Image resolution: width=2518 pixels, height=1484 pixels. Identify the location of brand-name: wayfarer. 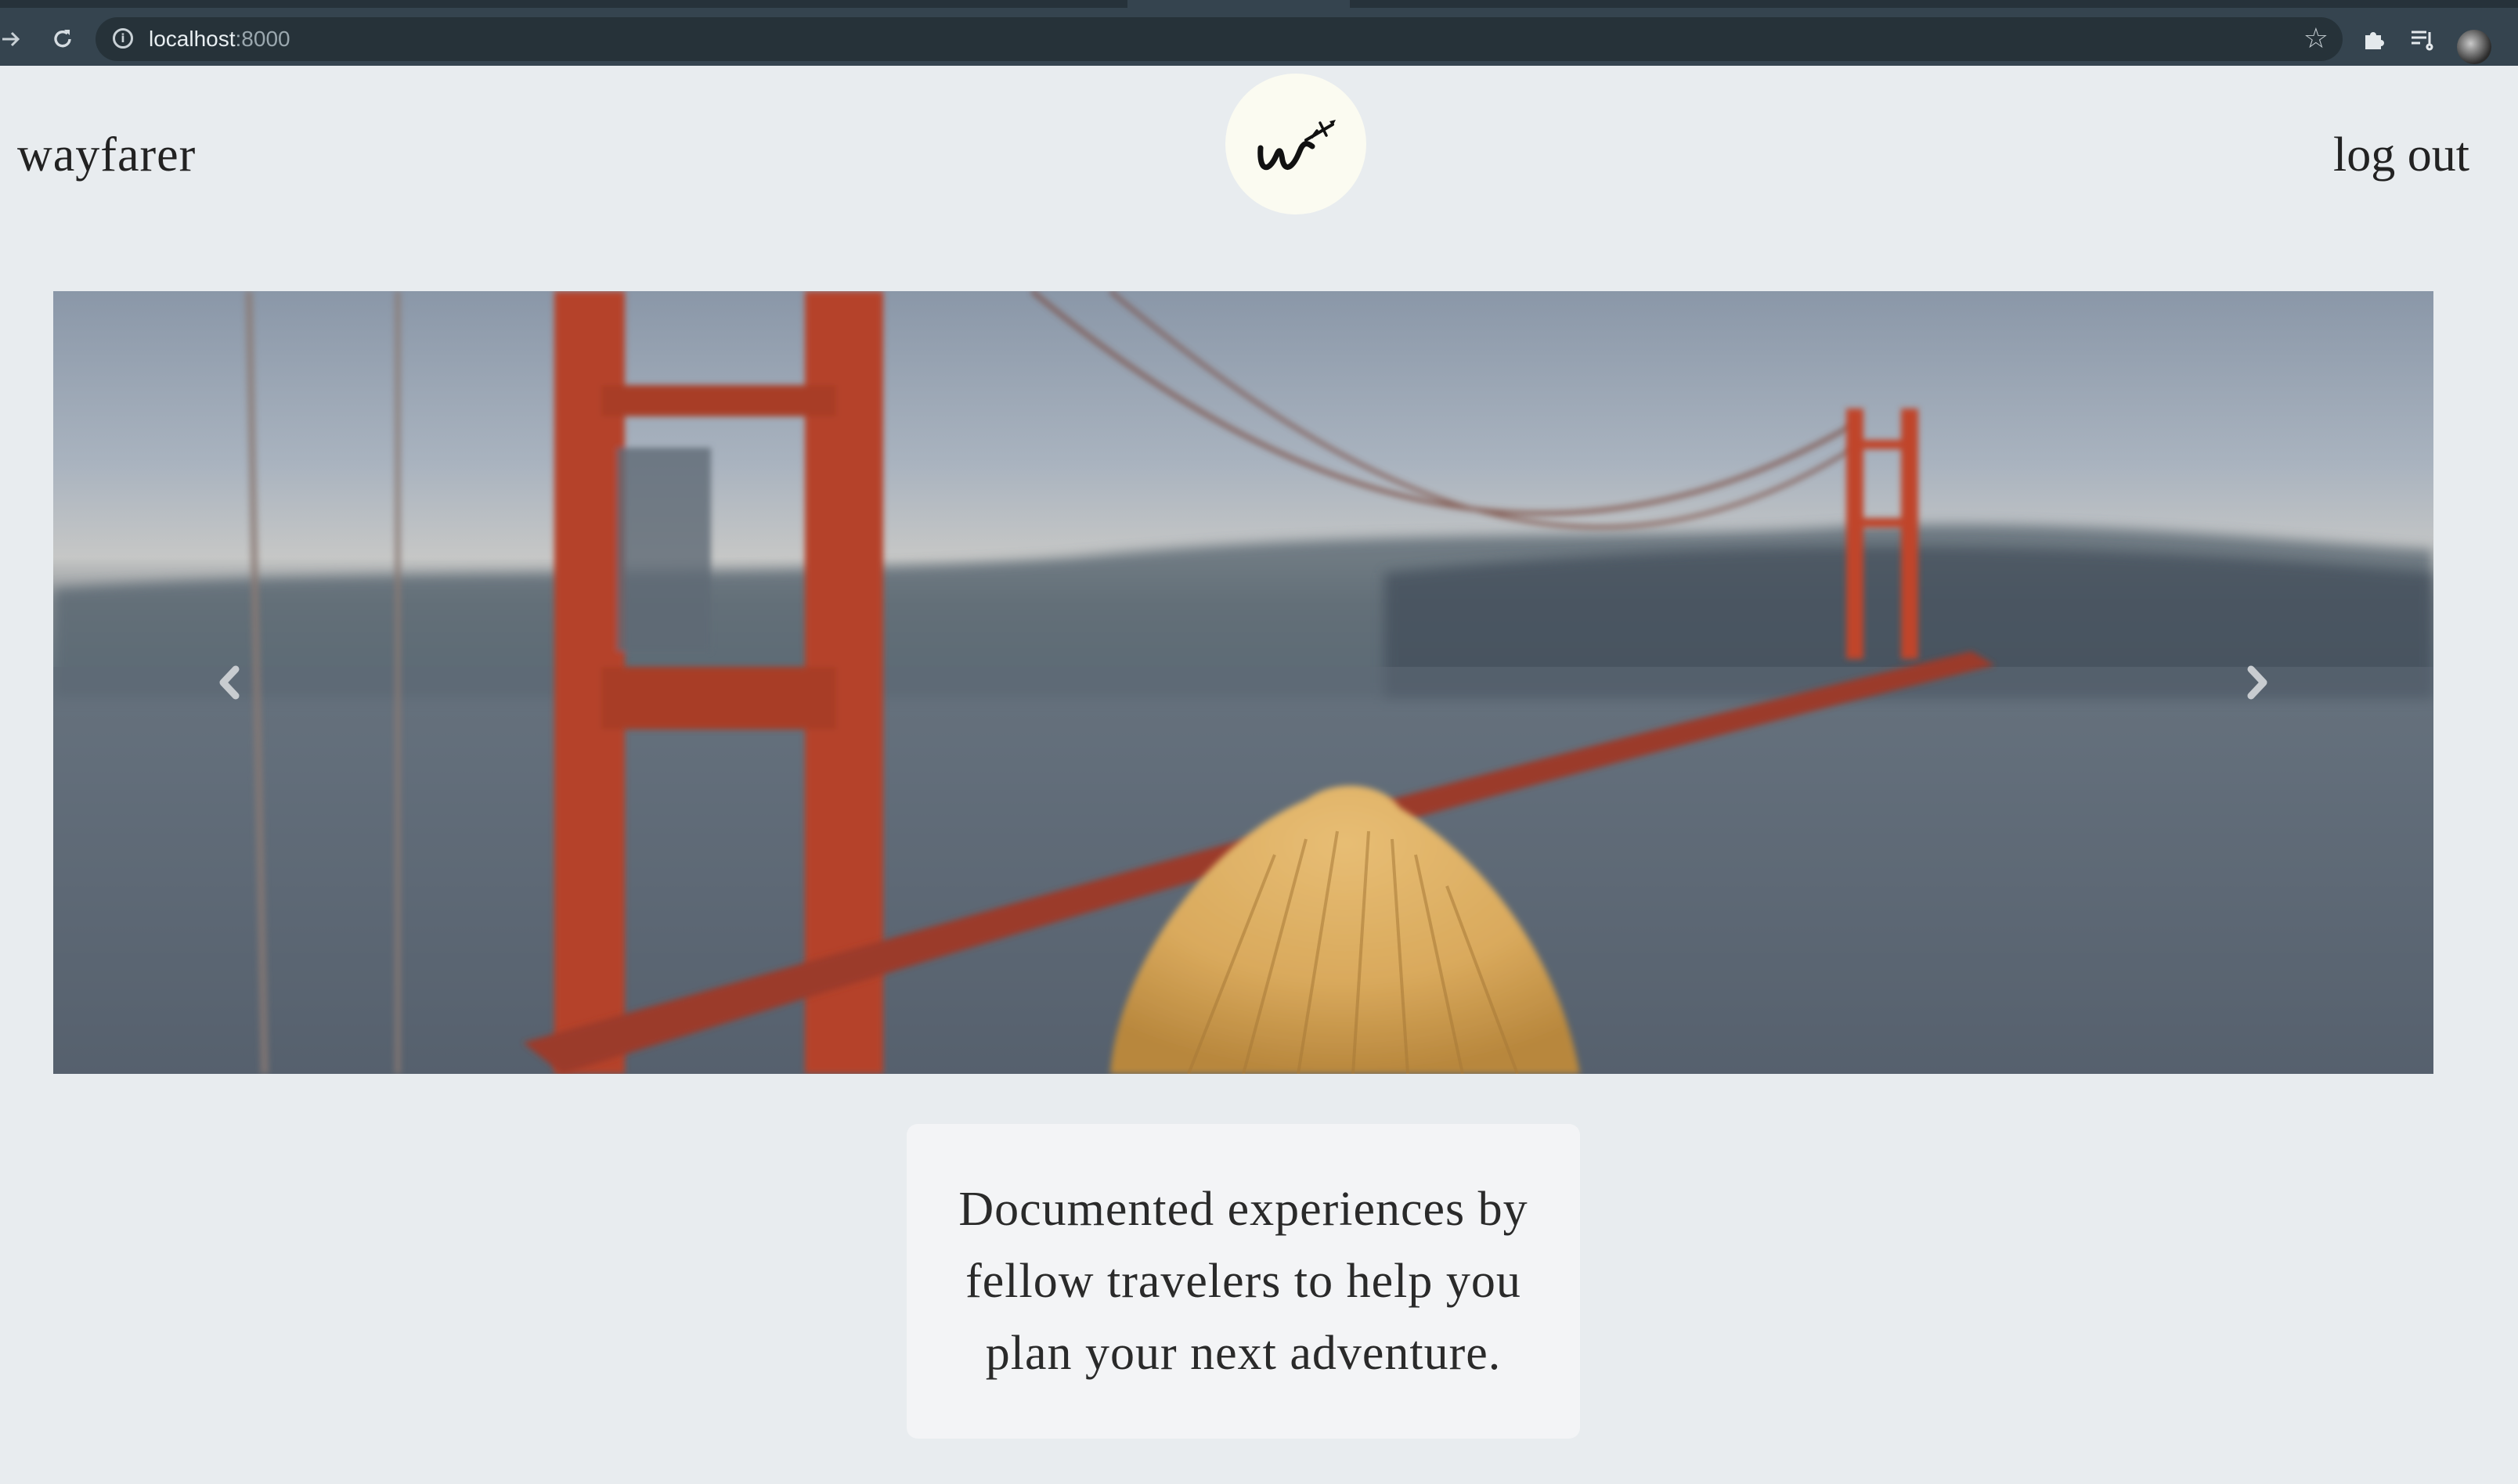
(106, 155).